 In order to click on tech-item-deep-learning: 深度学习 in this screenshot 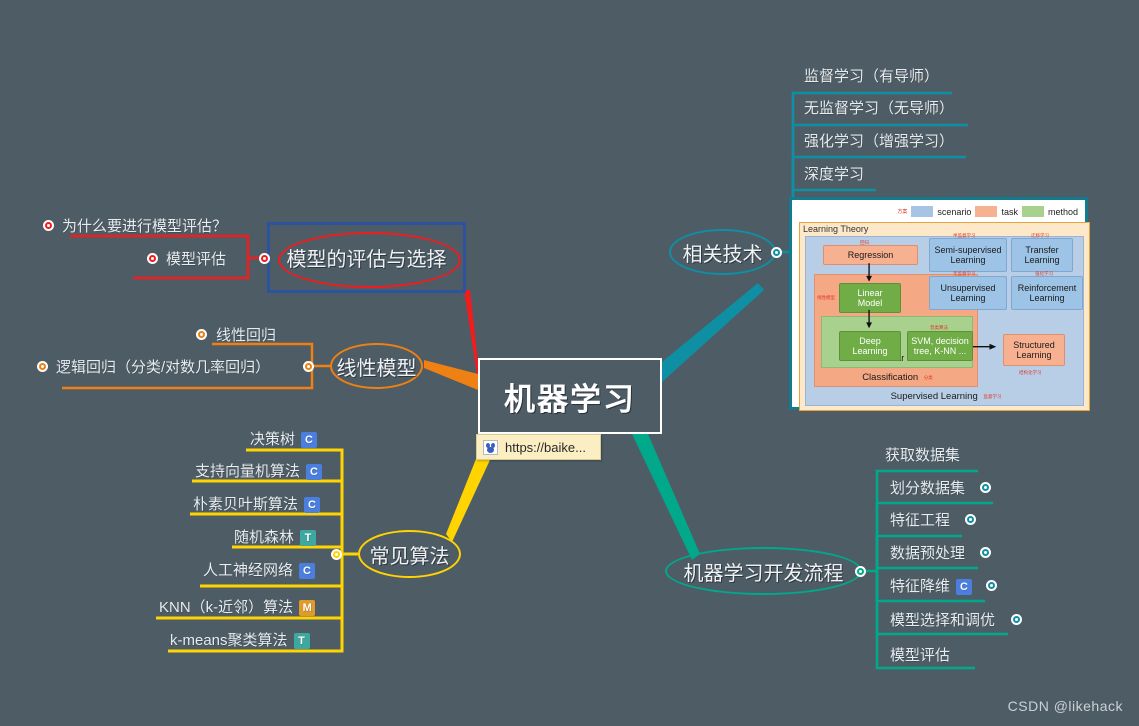, I will do `click(834, 174)`.